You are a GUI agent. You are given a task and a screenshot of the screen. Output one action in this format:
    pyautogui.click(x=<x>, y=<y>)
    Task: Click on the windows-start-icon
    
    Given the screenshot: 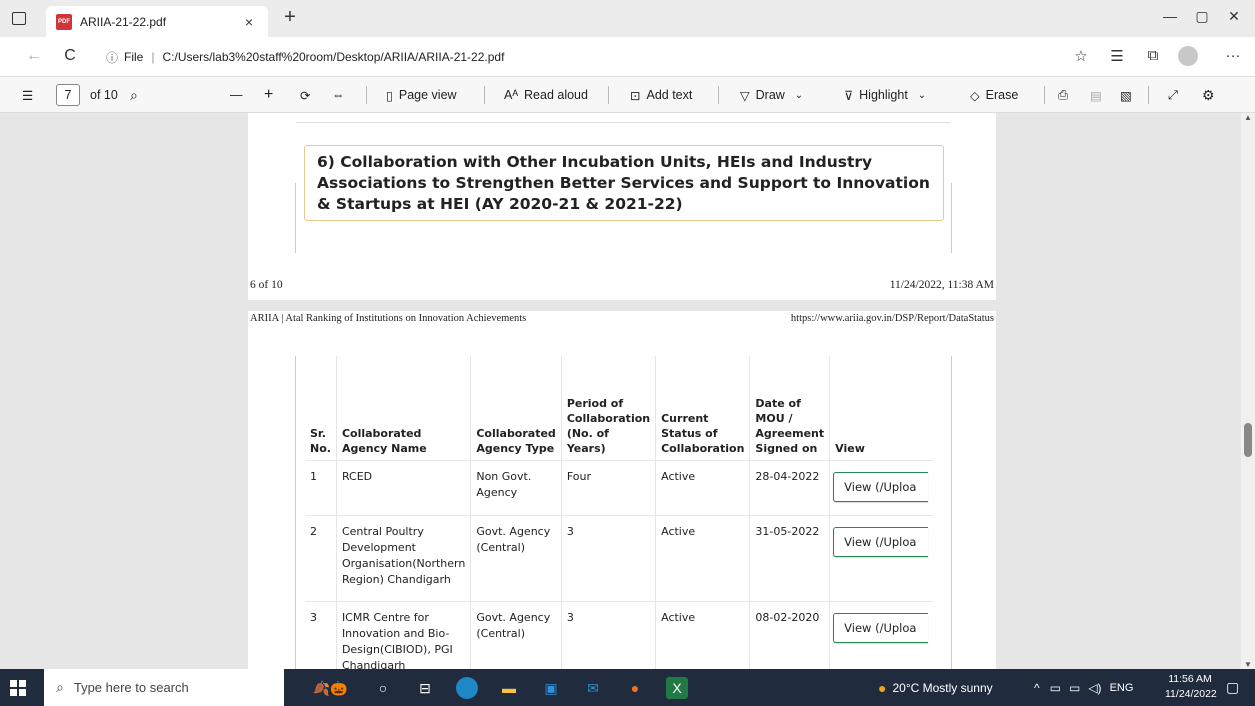 What is the action you would take?
    pyautogui.click(x=18, y=688)
    